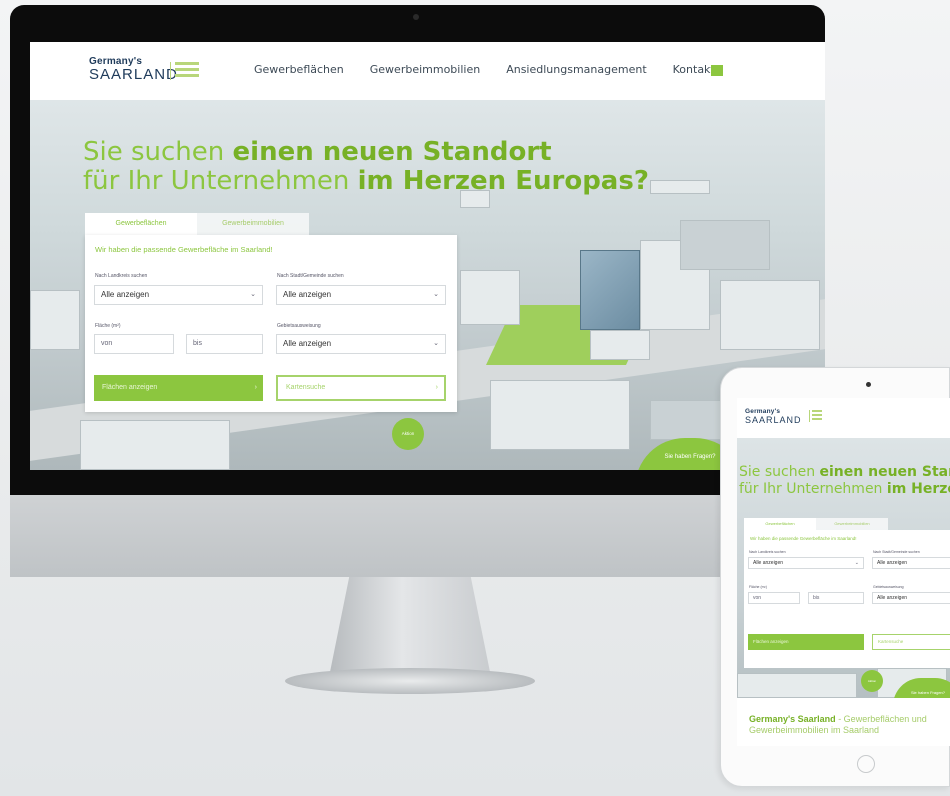 The image size is (950, 796). What do you see at coordinates (792, 719) in the screenshot?
I see `intro-text-bold: Germany's Saarland` at bounding box center [792, 719].